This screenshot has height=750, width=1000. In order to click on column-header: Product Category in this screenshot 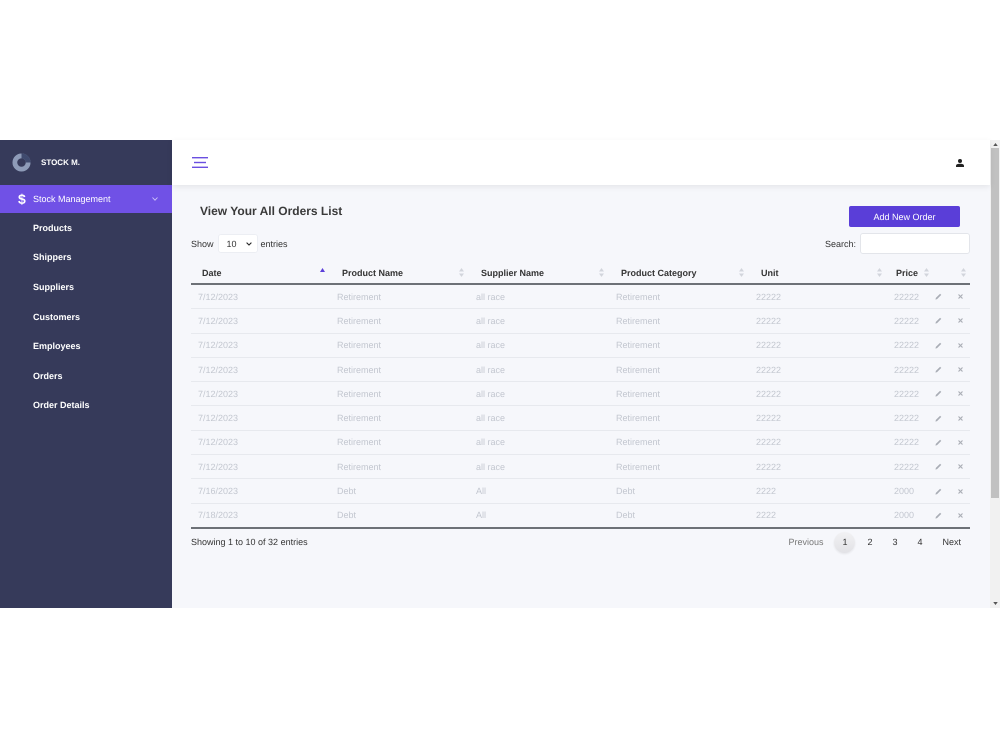, I will do `click(680, 272)`.